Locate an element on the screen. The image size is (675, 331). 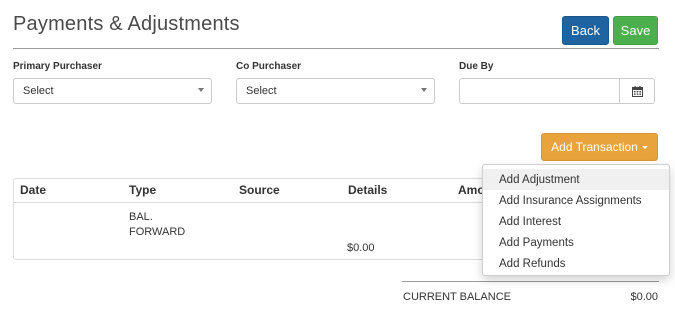
back-button: Back is located at coordinates (585, 30).